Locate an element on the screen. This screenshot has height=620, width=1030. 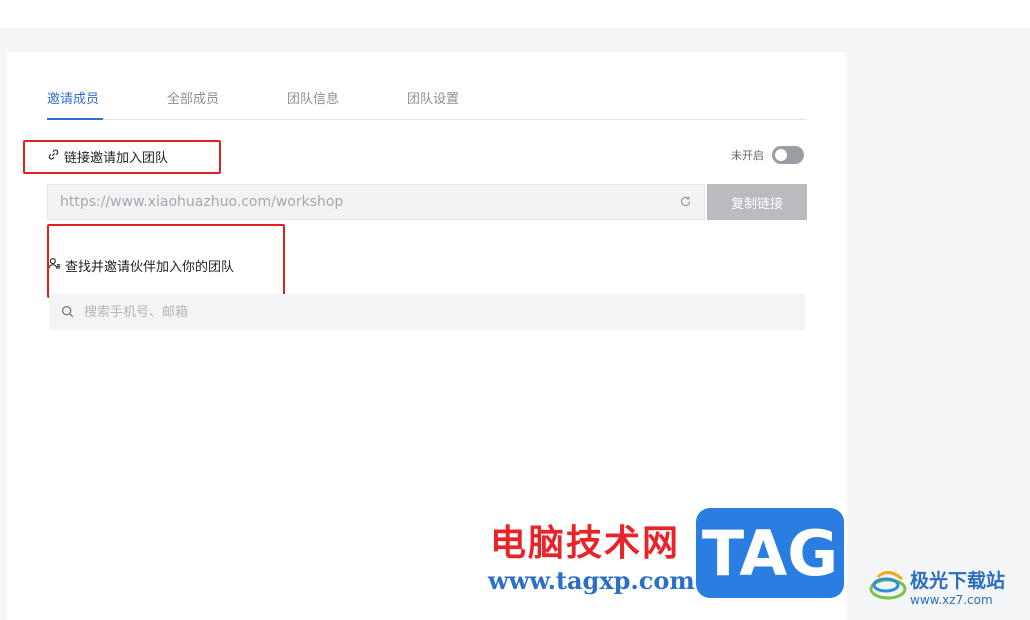
watermark-site-logo: 极光下载站 www.xz7.com is located at coordinates (936, 586).